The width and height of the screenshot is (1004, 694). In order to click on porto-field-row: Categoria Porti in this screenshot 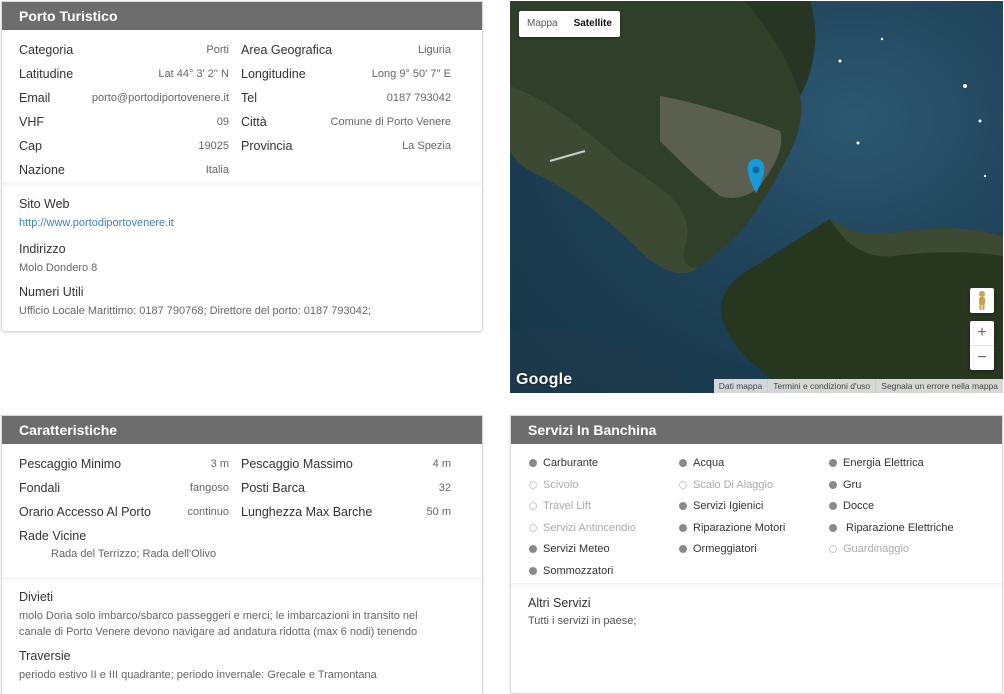, I will do `click(124, 51)`.